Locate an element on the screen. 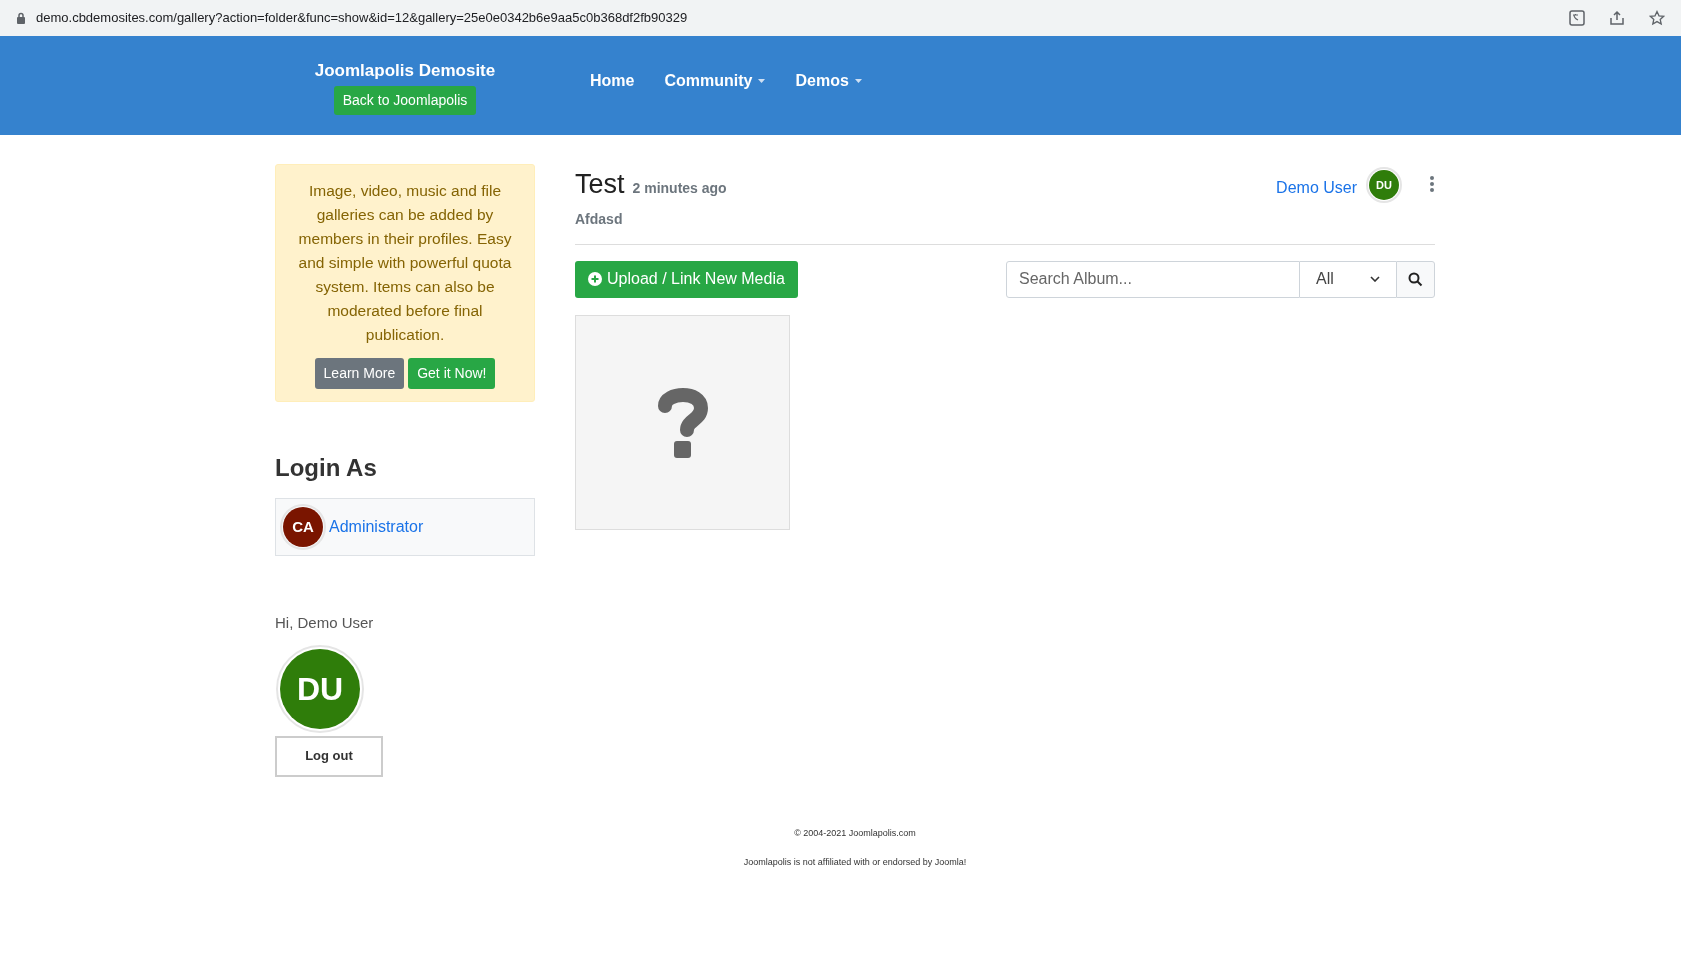 The height and width of the screenshot is (975, 1681). footer-text: © 2004-2021 Joomlapolis.com is located at coordinates (855, 833).